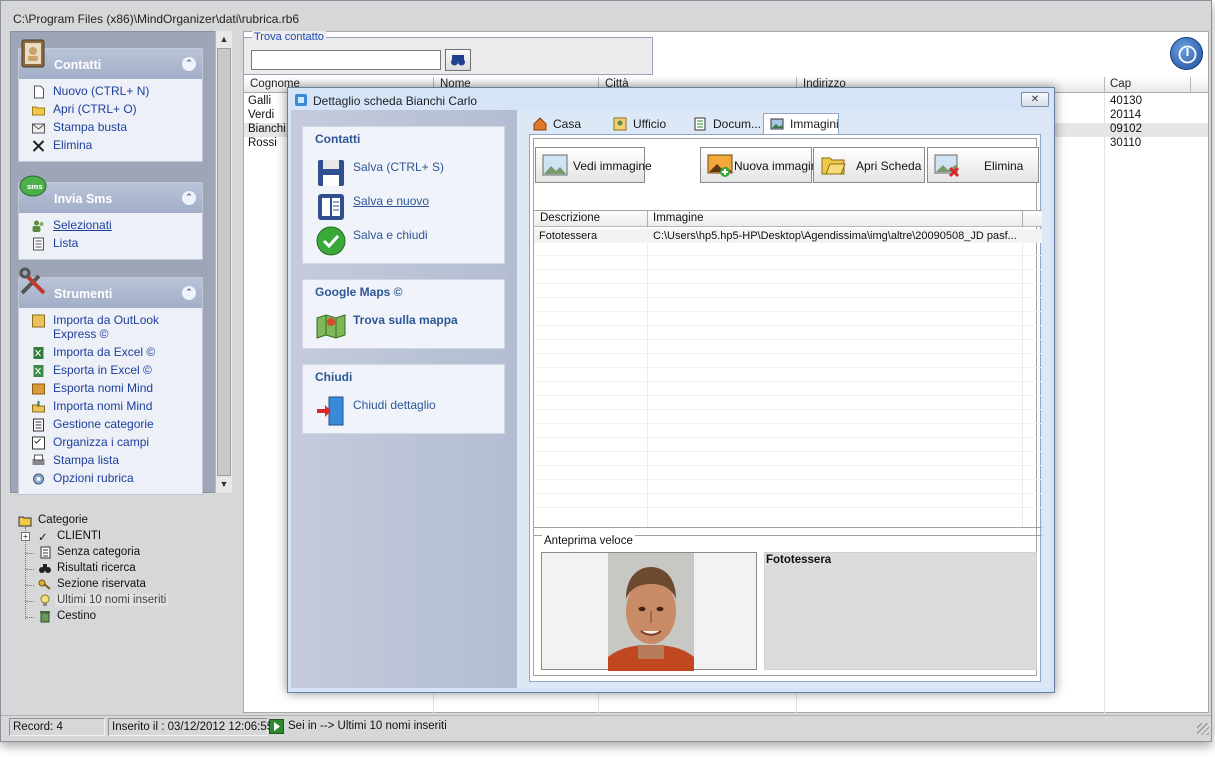 The width and height of the screenshot is (1215, 771). What do you see at coordinates (346, 60) in the screenshot?
I see `search-input` at bounding box center [346, 60].